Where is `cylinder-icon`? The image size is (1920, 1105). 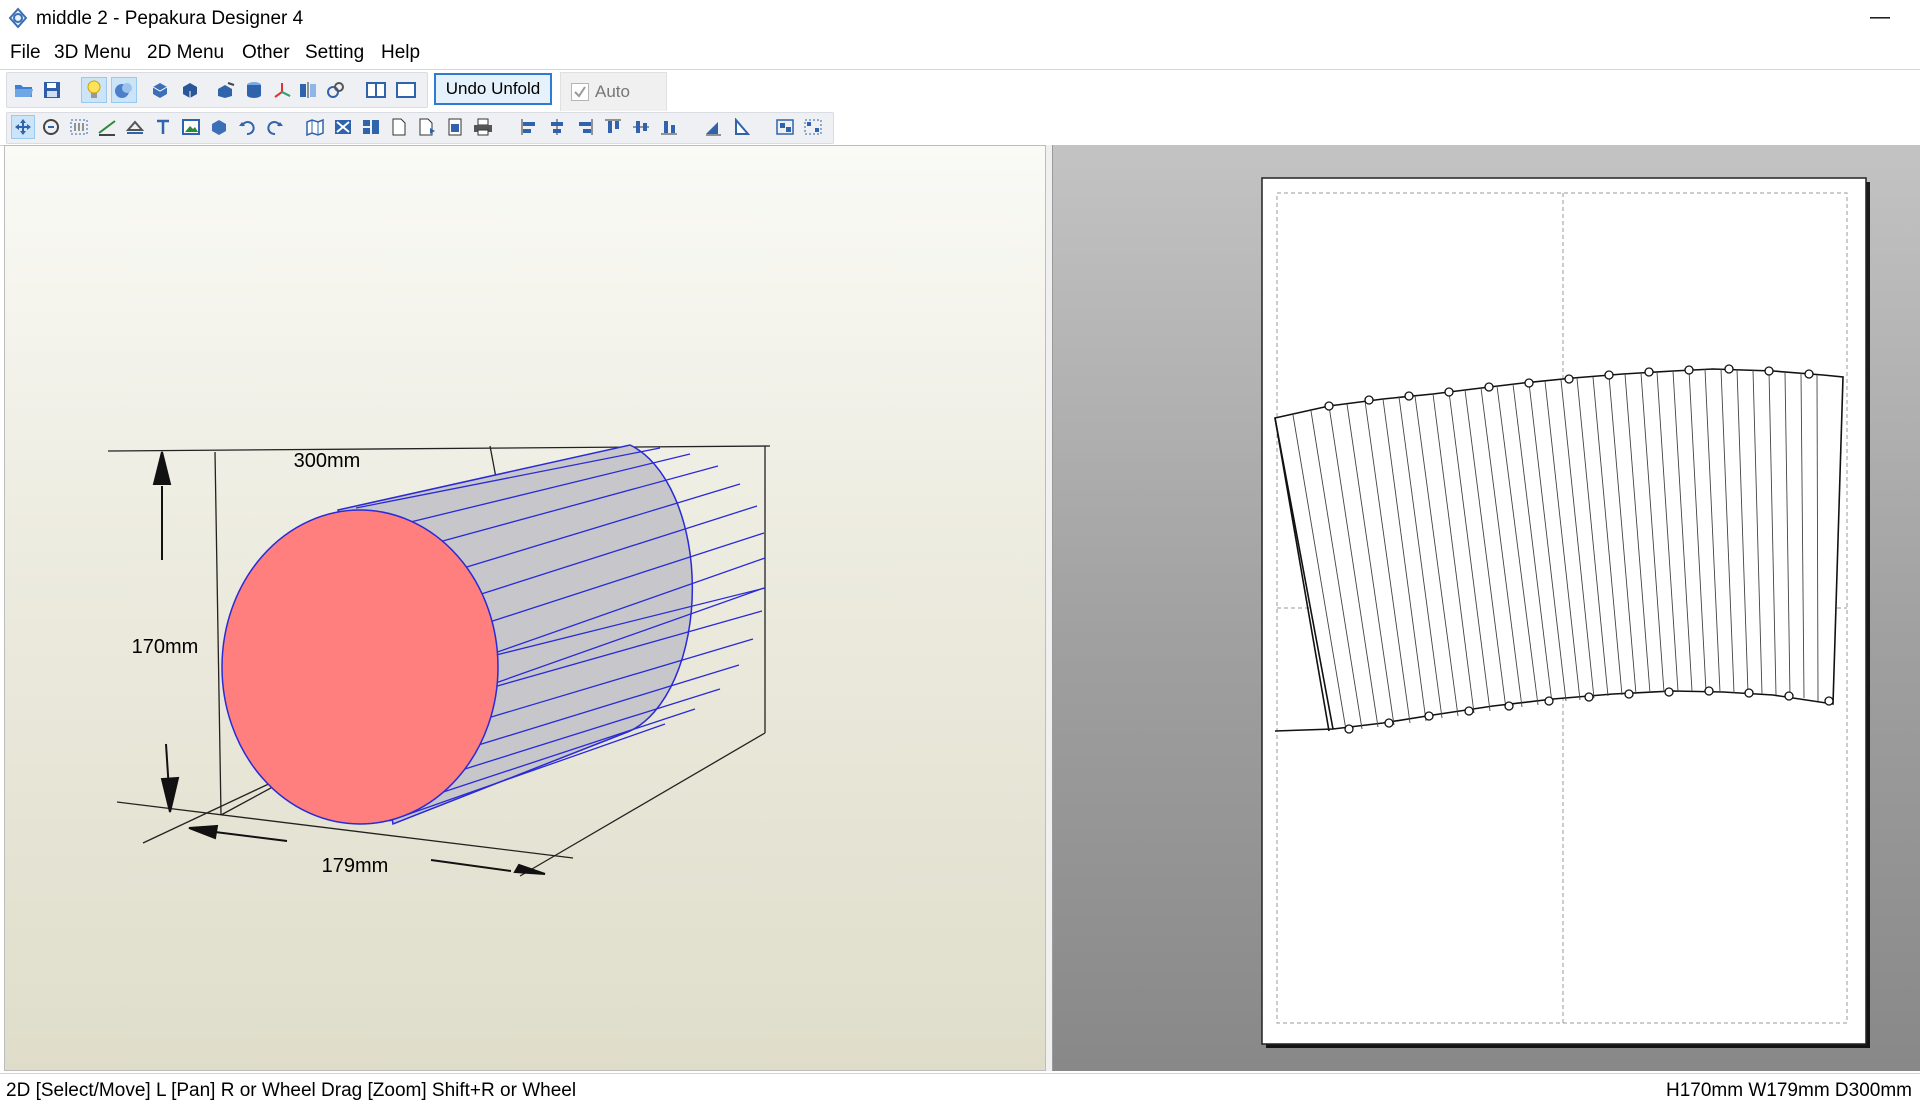 cylinder-icon is located at coordinates (254, 90).